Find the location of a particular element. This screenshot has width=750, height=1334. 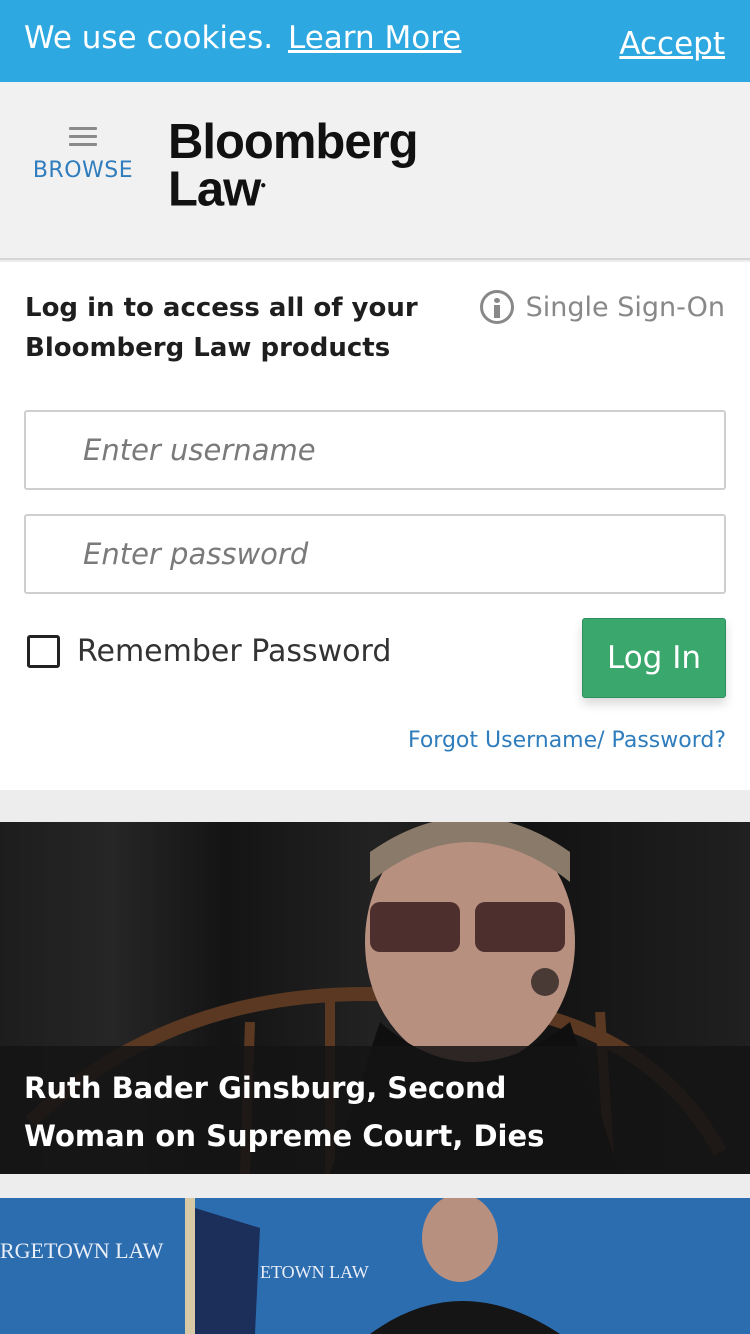

remember-password-toggle: Remember Password is located at coordinates (209, 651).